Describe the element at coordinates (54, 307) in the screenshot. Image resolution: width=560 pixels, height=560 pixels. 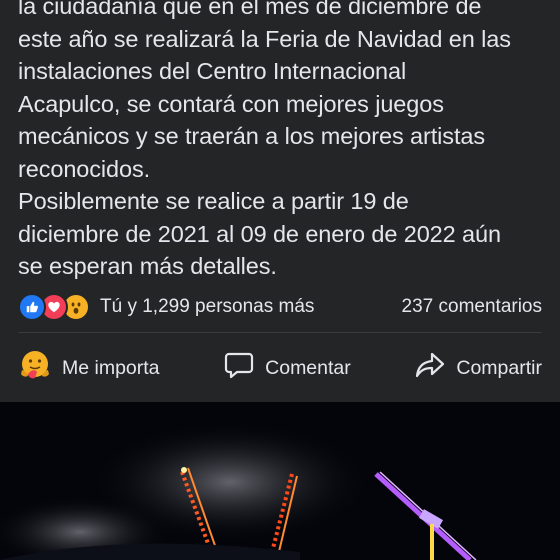
I see `reaction-icons` at that location.